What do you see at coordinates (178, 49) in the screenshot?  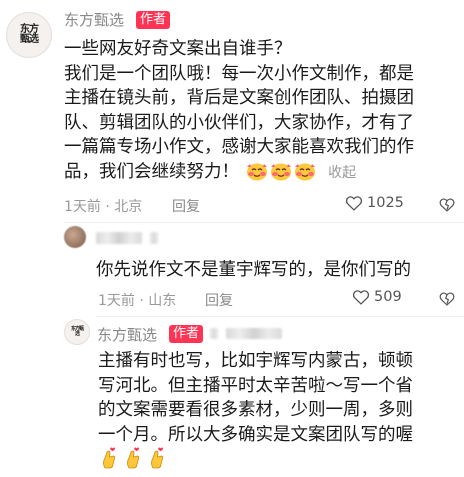 I see `comment-line: 一些网友好奇文案出自谁手？` at bounding box center [178, 49].